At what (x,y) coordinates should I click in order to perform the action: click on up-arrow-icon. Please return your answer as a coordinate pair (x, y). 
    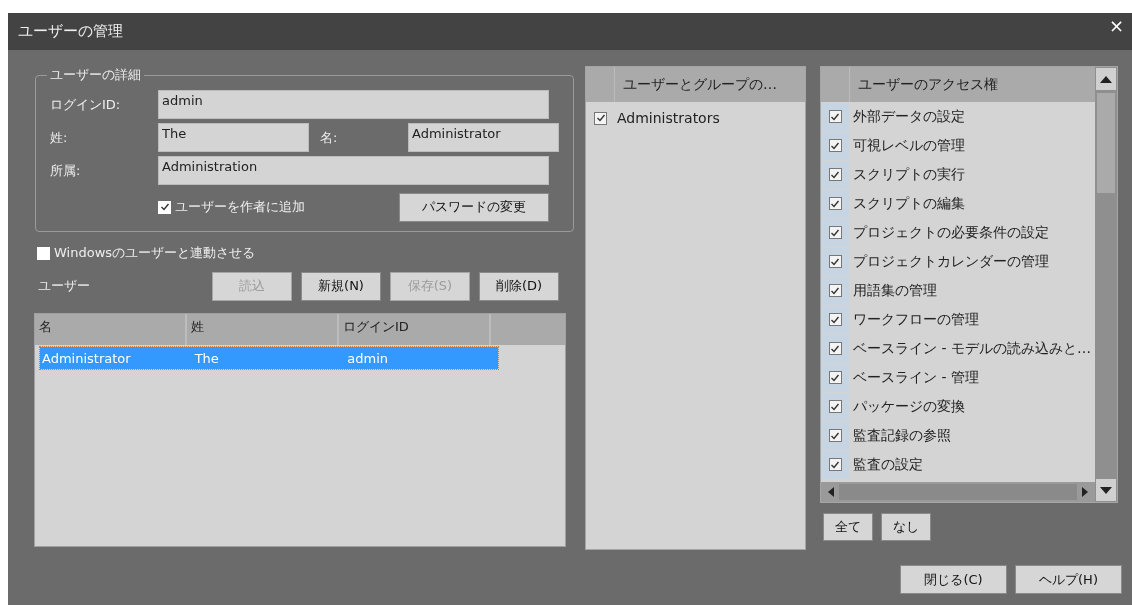
    Looking at the image, I should click on (1106, 79).